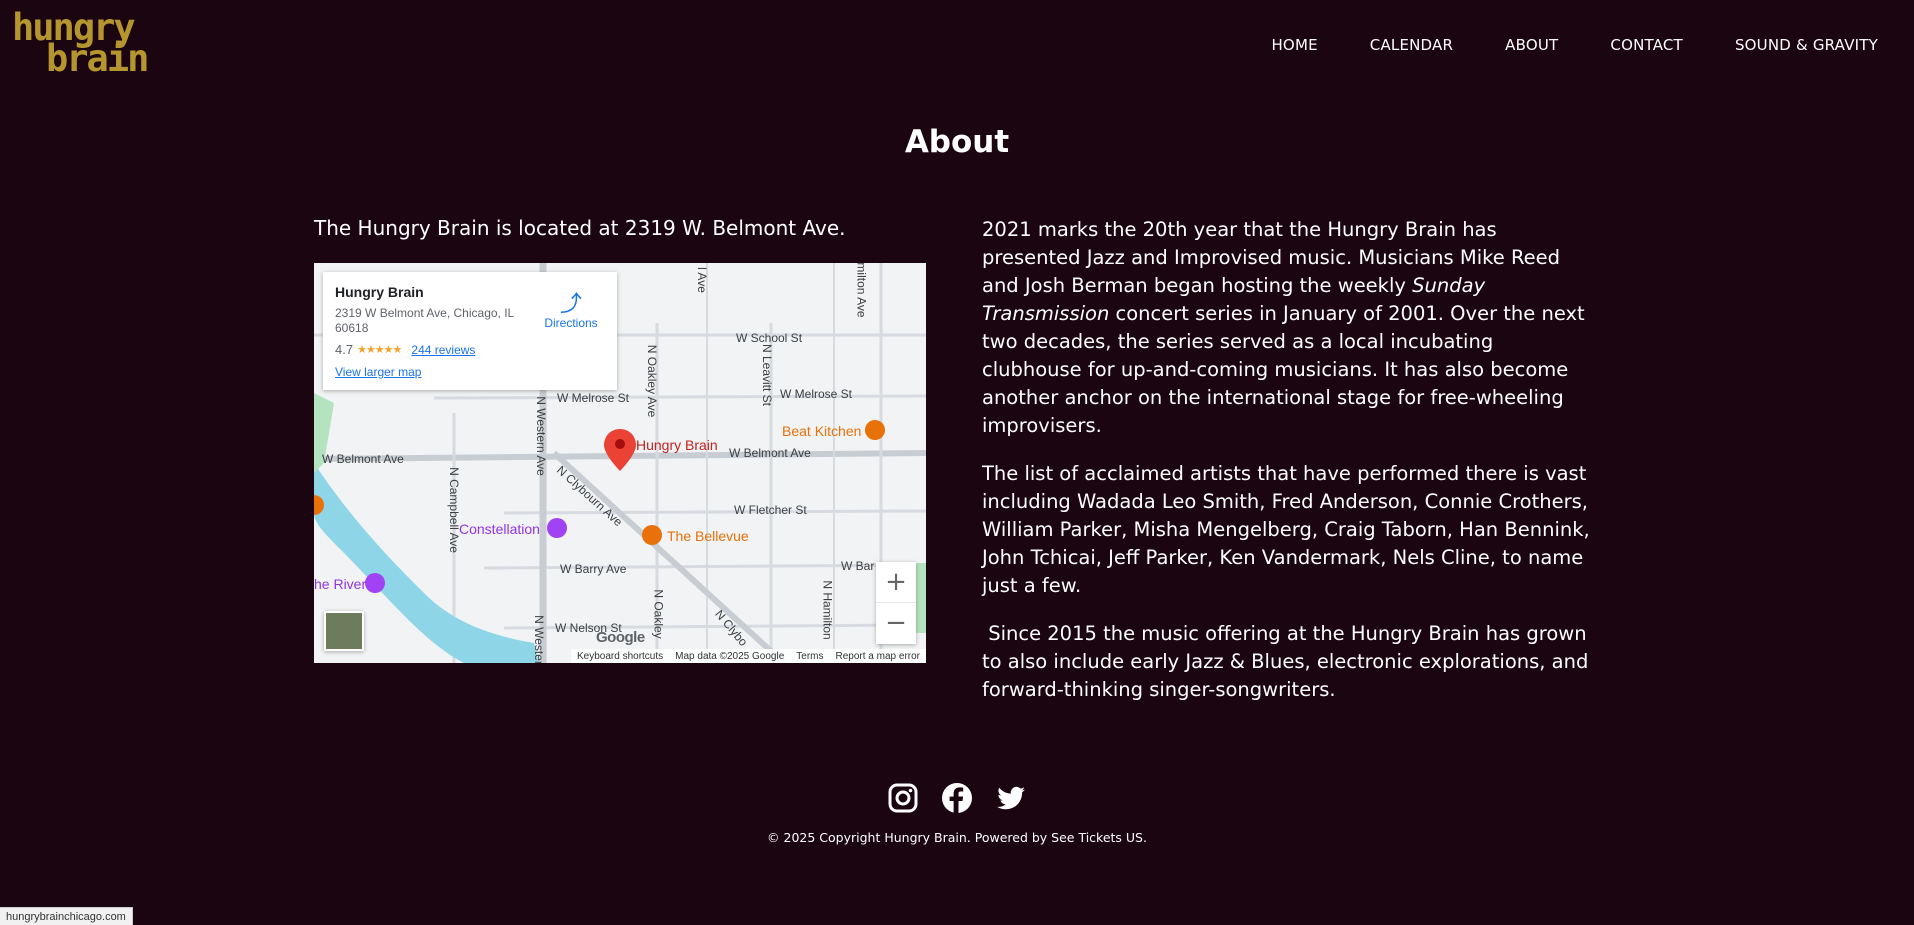  What do you see at coordinates (1531, 45) in the screenshot?
I see `nav-about: ABOUT` at bounding box center [1531, 45].